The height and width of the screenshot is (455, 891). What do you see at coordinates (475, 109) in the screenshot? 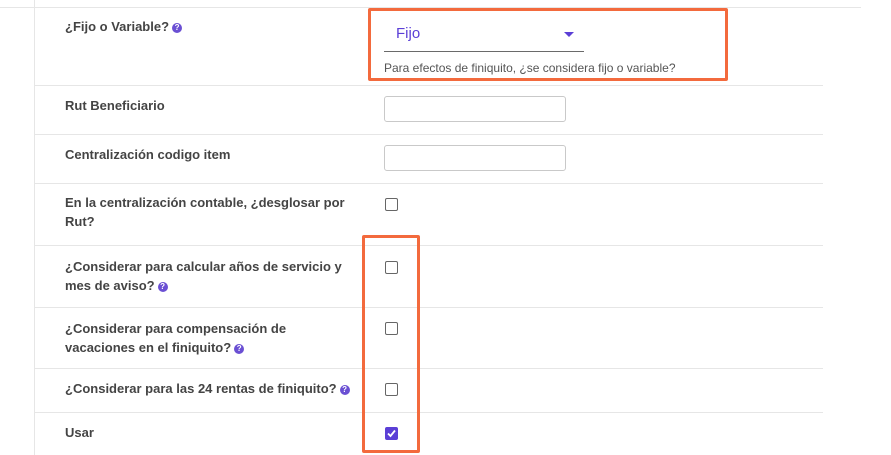
I see `rut-beneficiario-input` at bounding box center [475, 109].